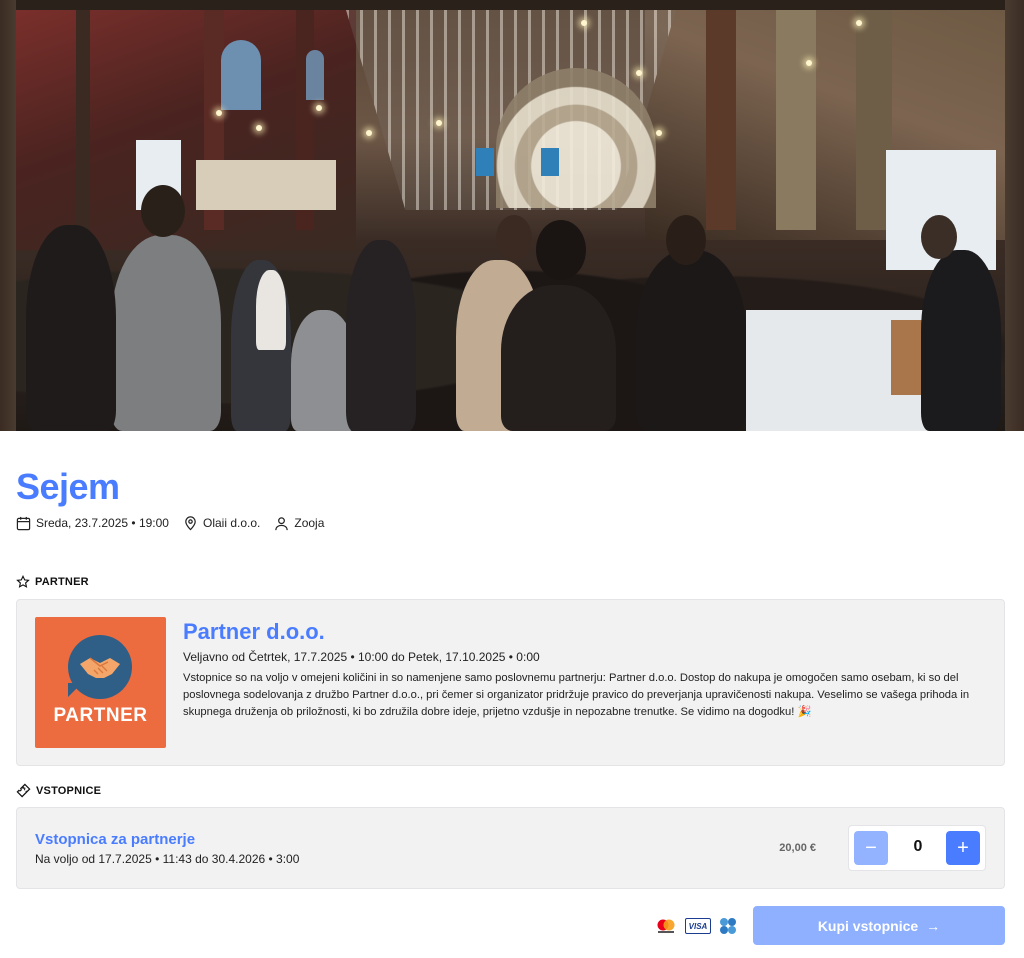 This screenshot has height=958, width=1024. What do you see at coordinates (102, 523) in the screenshot?
I see `event-date-text: Sreda, 23.7.2025 • 19:00` at bounding box center [102, 523].